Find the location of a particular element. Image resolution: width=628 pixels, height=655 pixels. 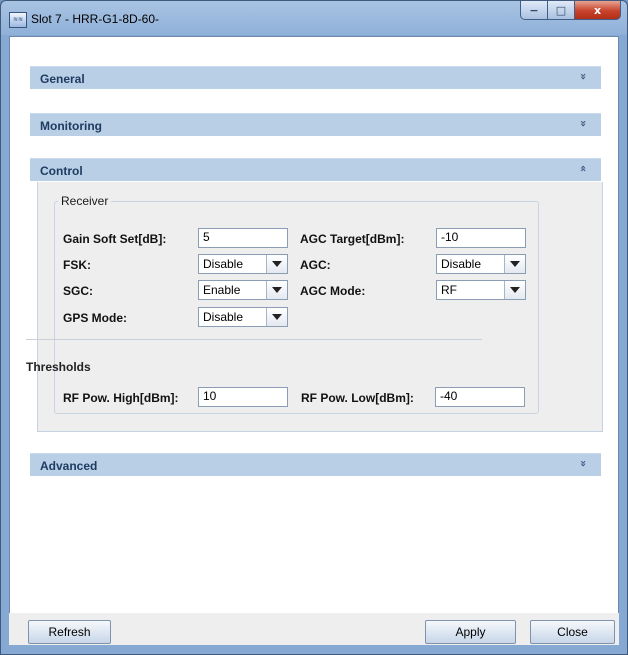

panel-advanced-label: Advanced is located at coordinates (69, 466).